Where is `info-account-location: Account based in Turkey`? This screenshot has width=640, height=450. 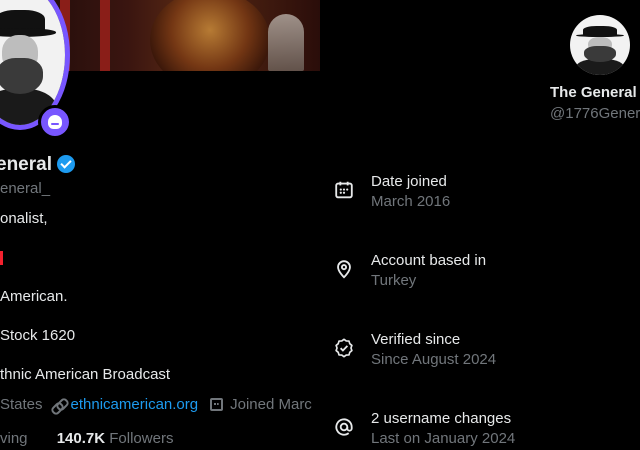
info-account-location: Account based in Turkey is located at coordinates (483, 272).